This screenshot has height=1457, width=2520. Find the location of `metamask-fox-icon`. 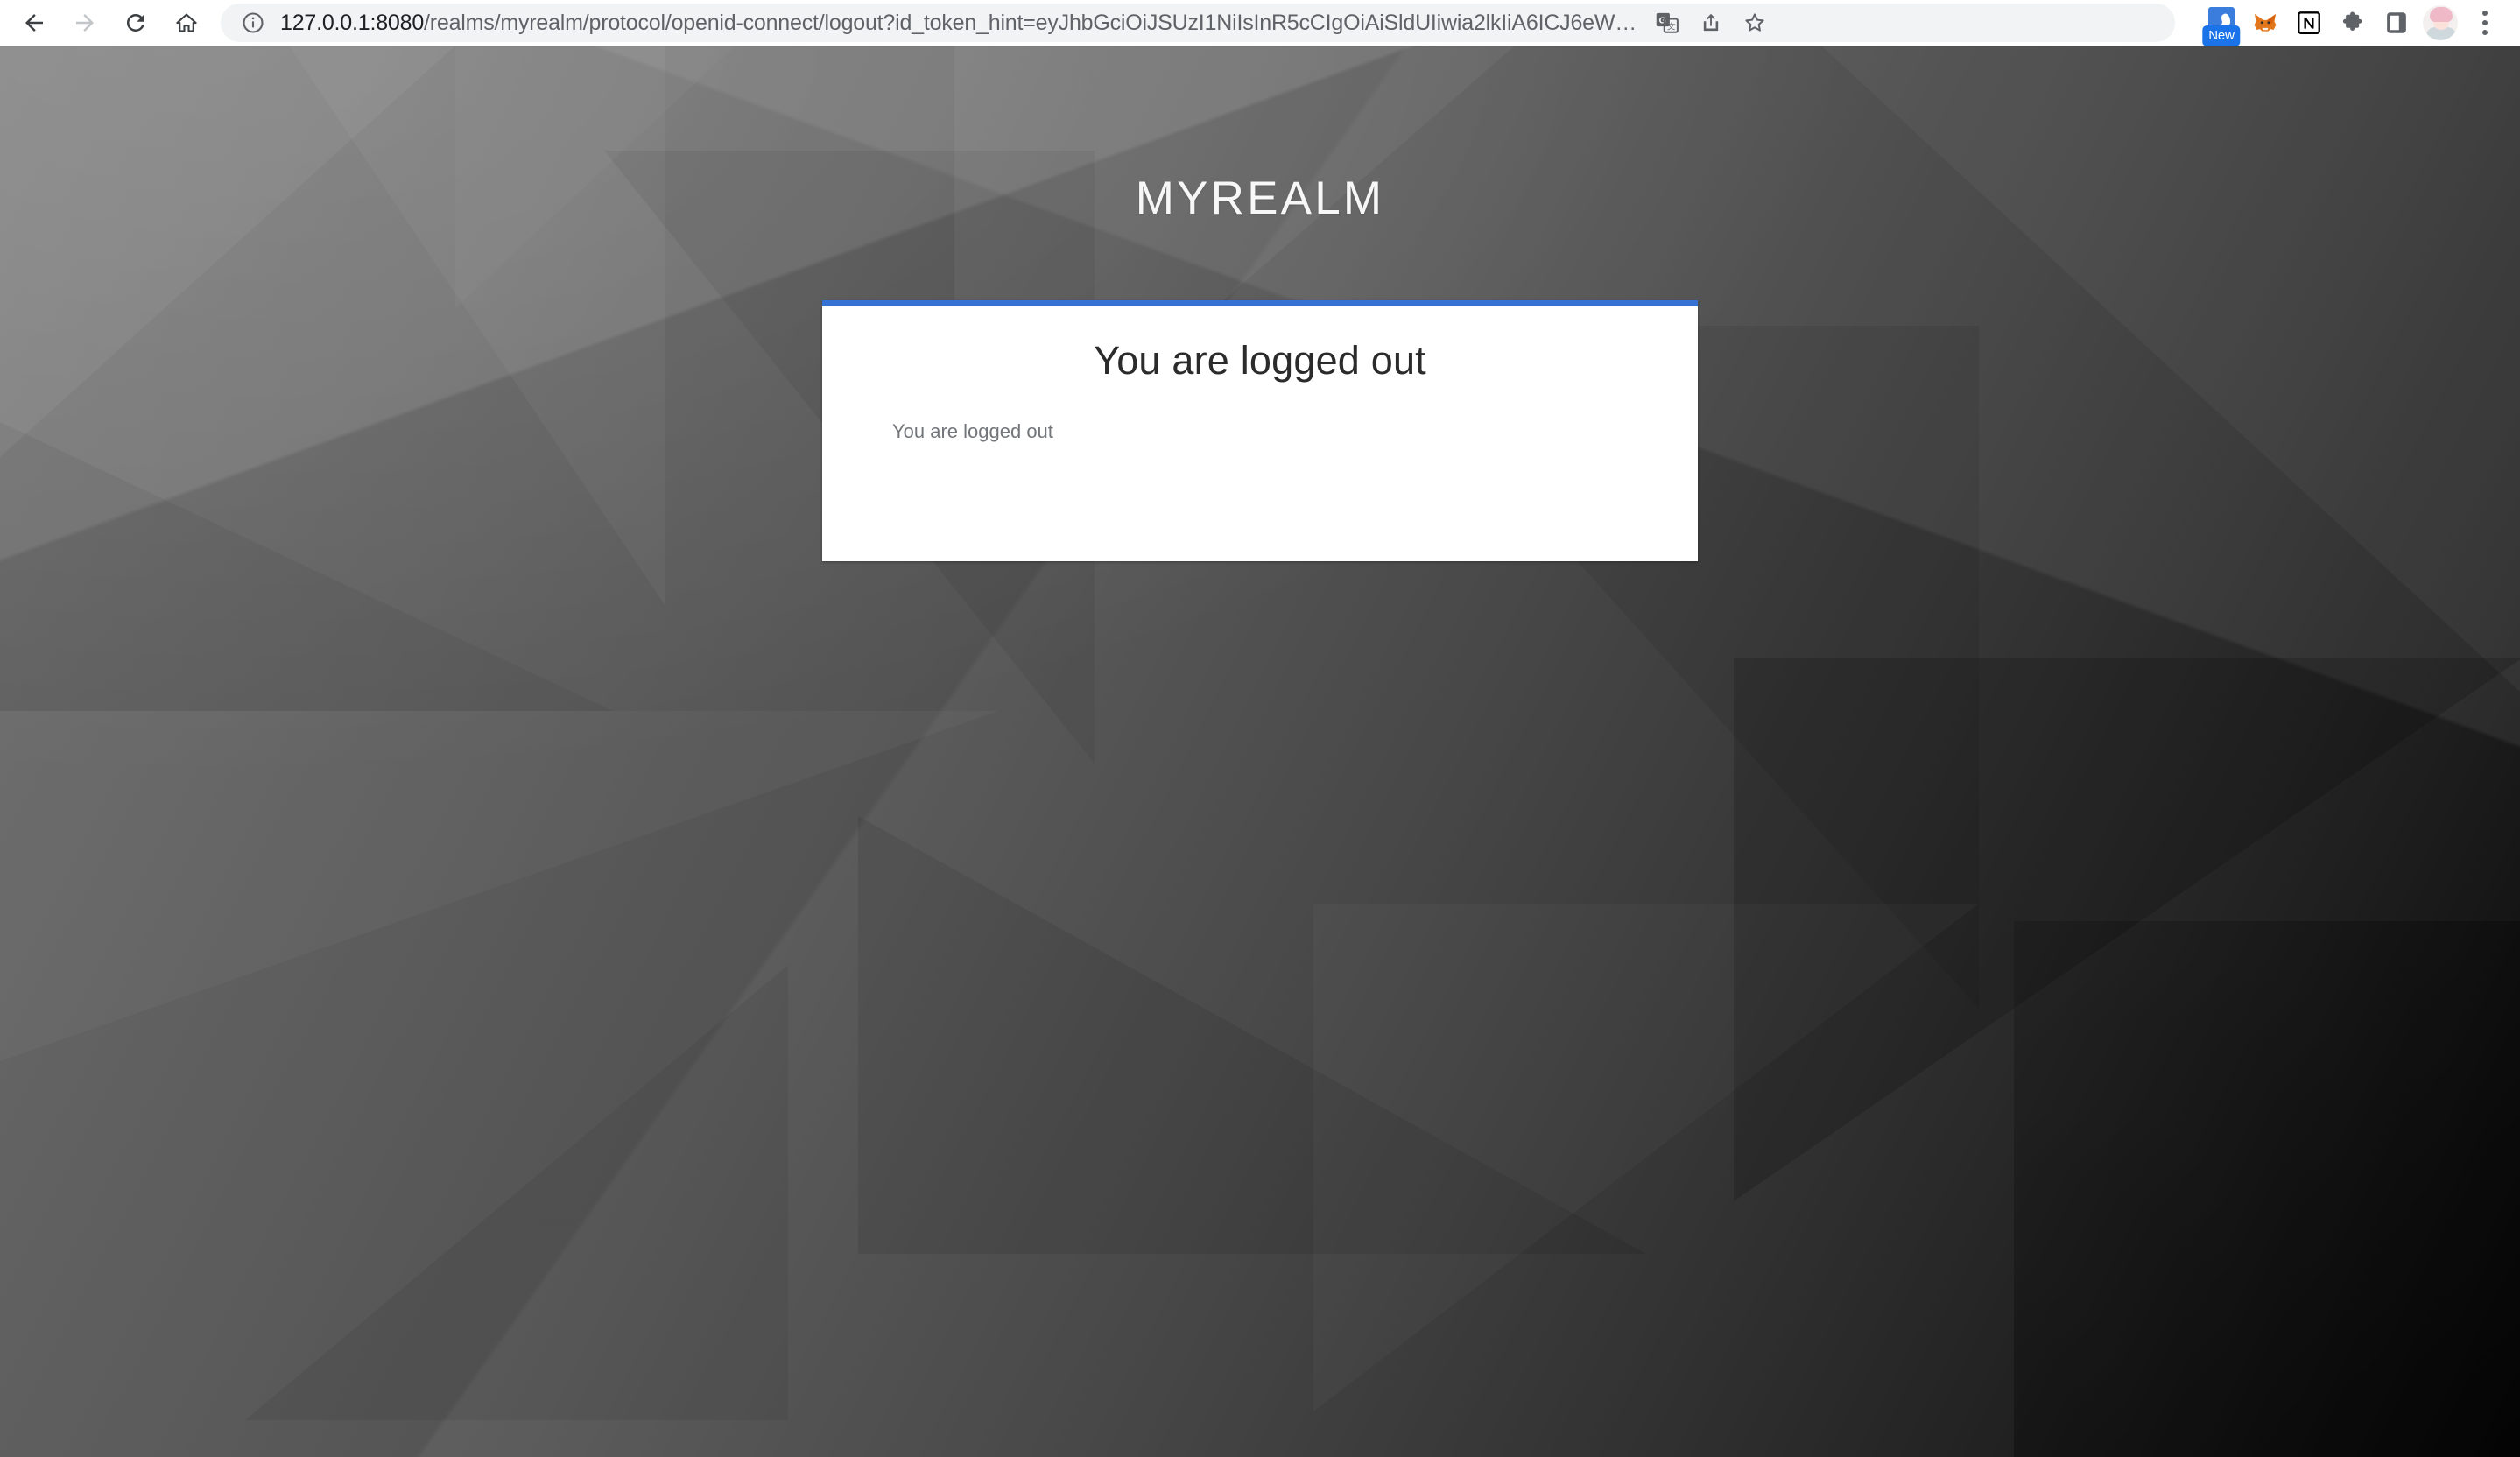

metamask-fox-icon is located at coordinates (2265, 23).